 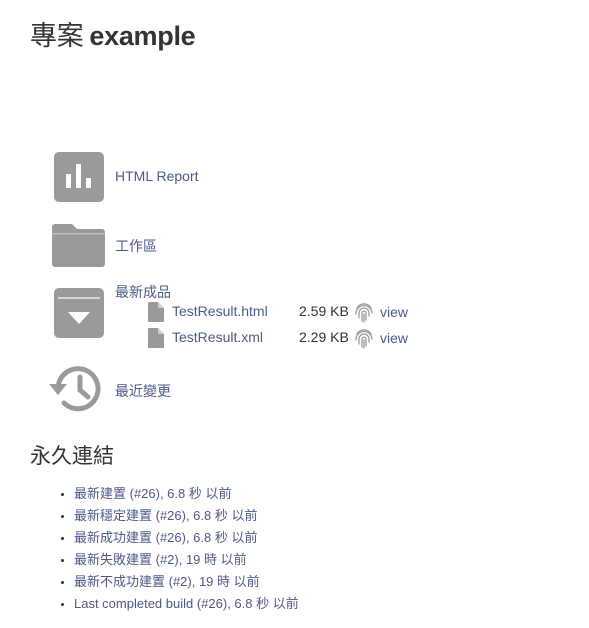 I want to click on history-icon, so click(x=75, y=389).